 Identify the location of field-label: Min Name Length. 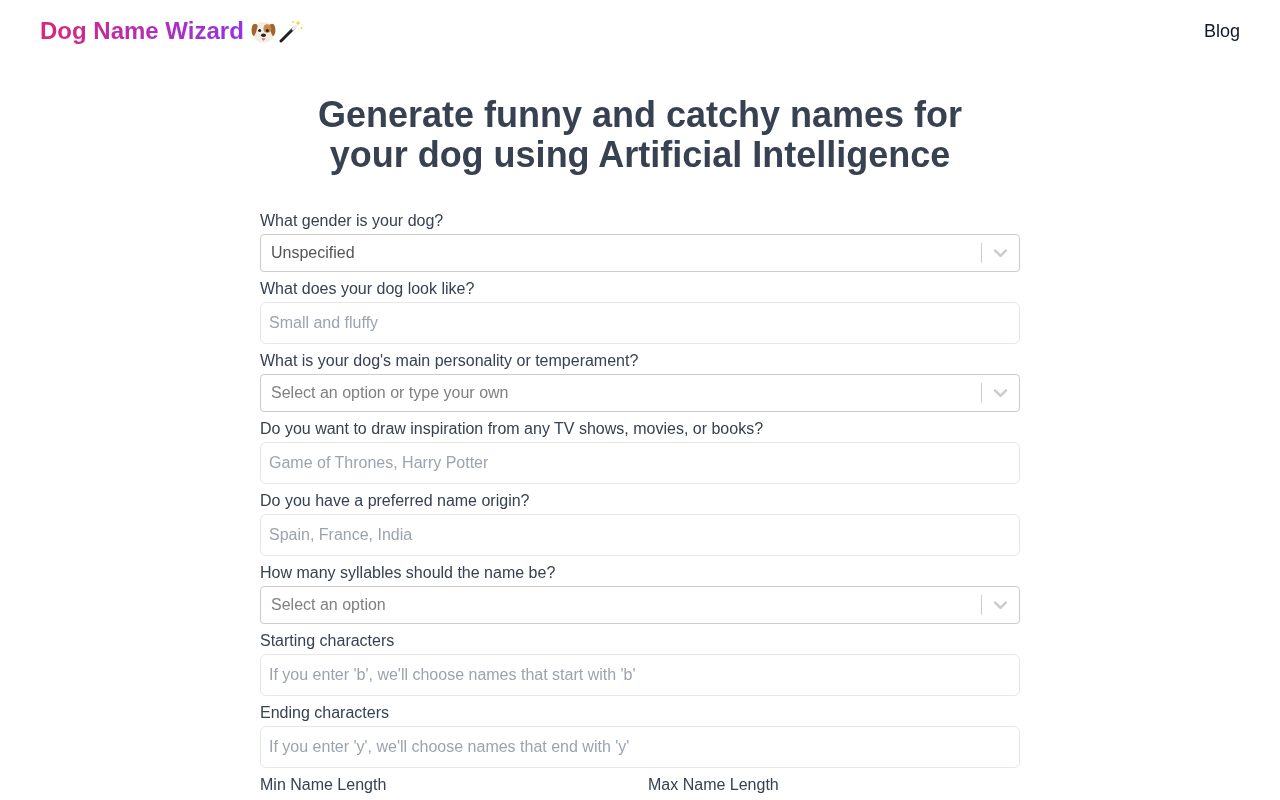
(324, 785).